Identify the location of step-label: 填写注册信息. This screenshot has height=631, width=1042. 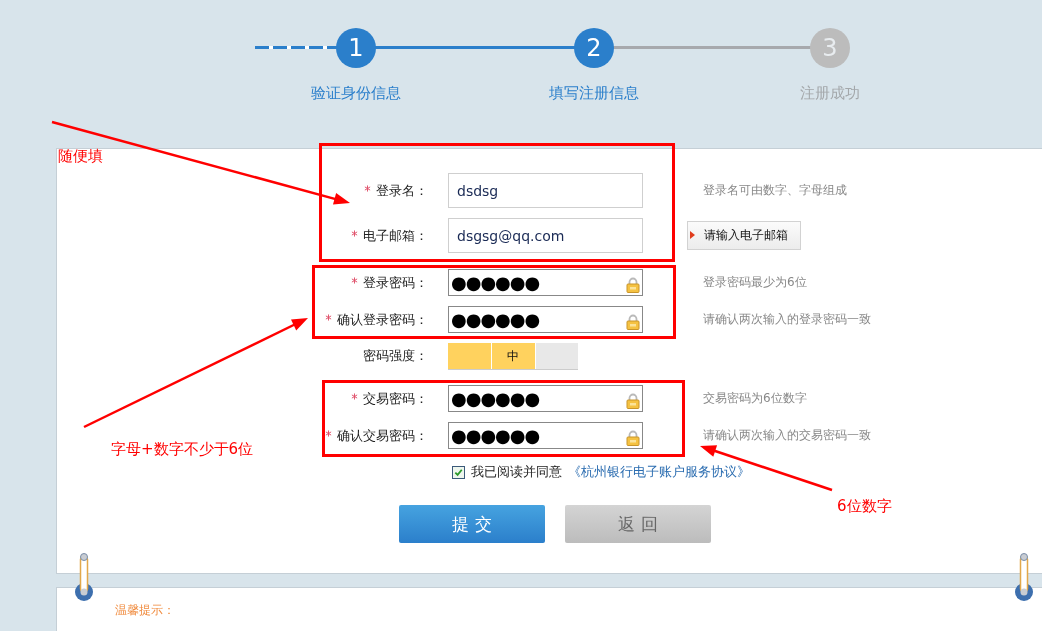
(594, 93).